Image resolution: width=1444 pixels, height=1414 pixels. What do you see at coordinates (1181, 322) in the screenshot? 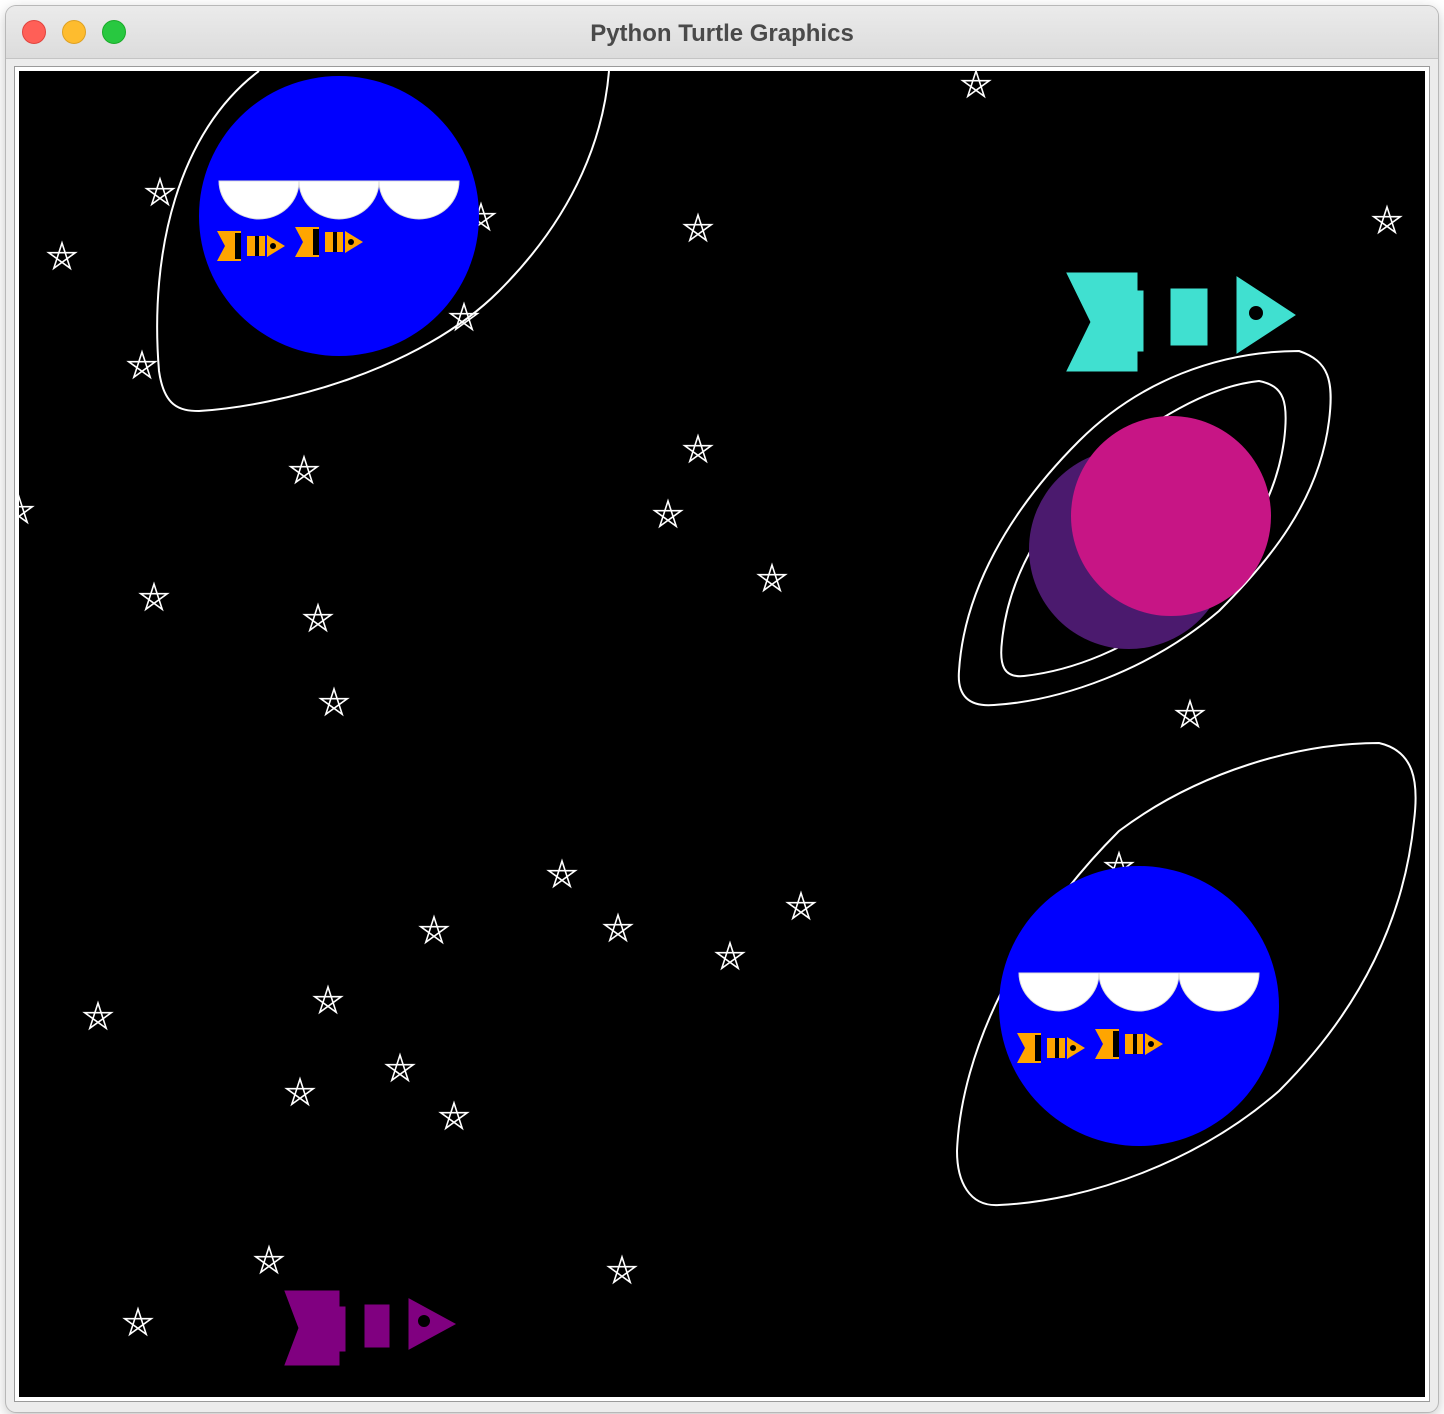
I see `turquoise-rocket` at bounding box center [1181, 322].